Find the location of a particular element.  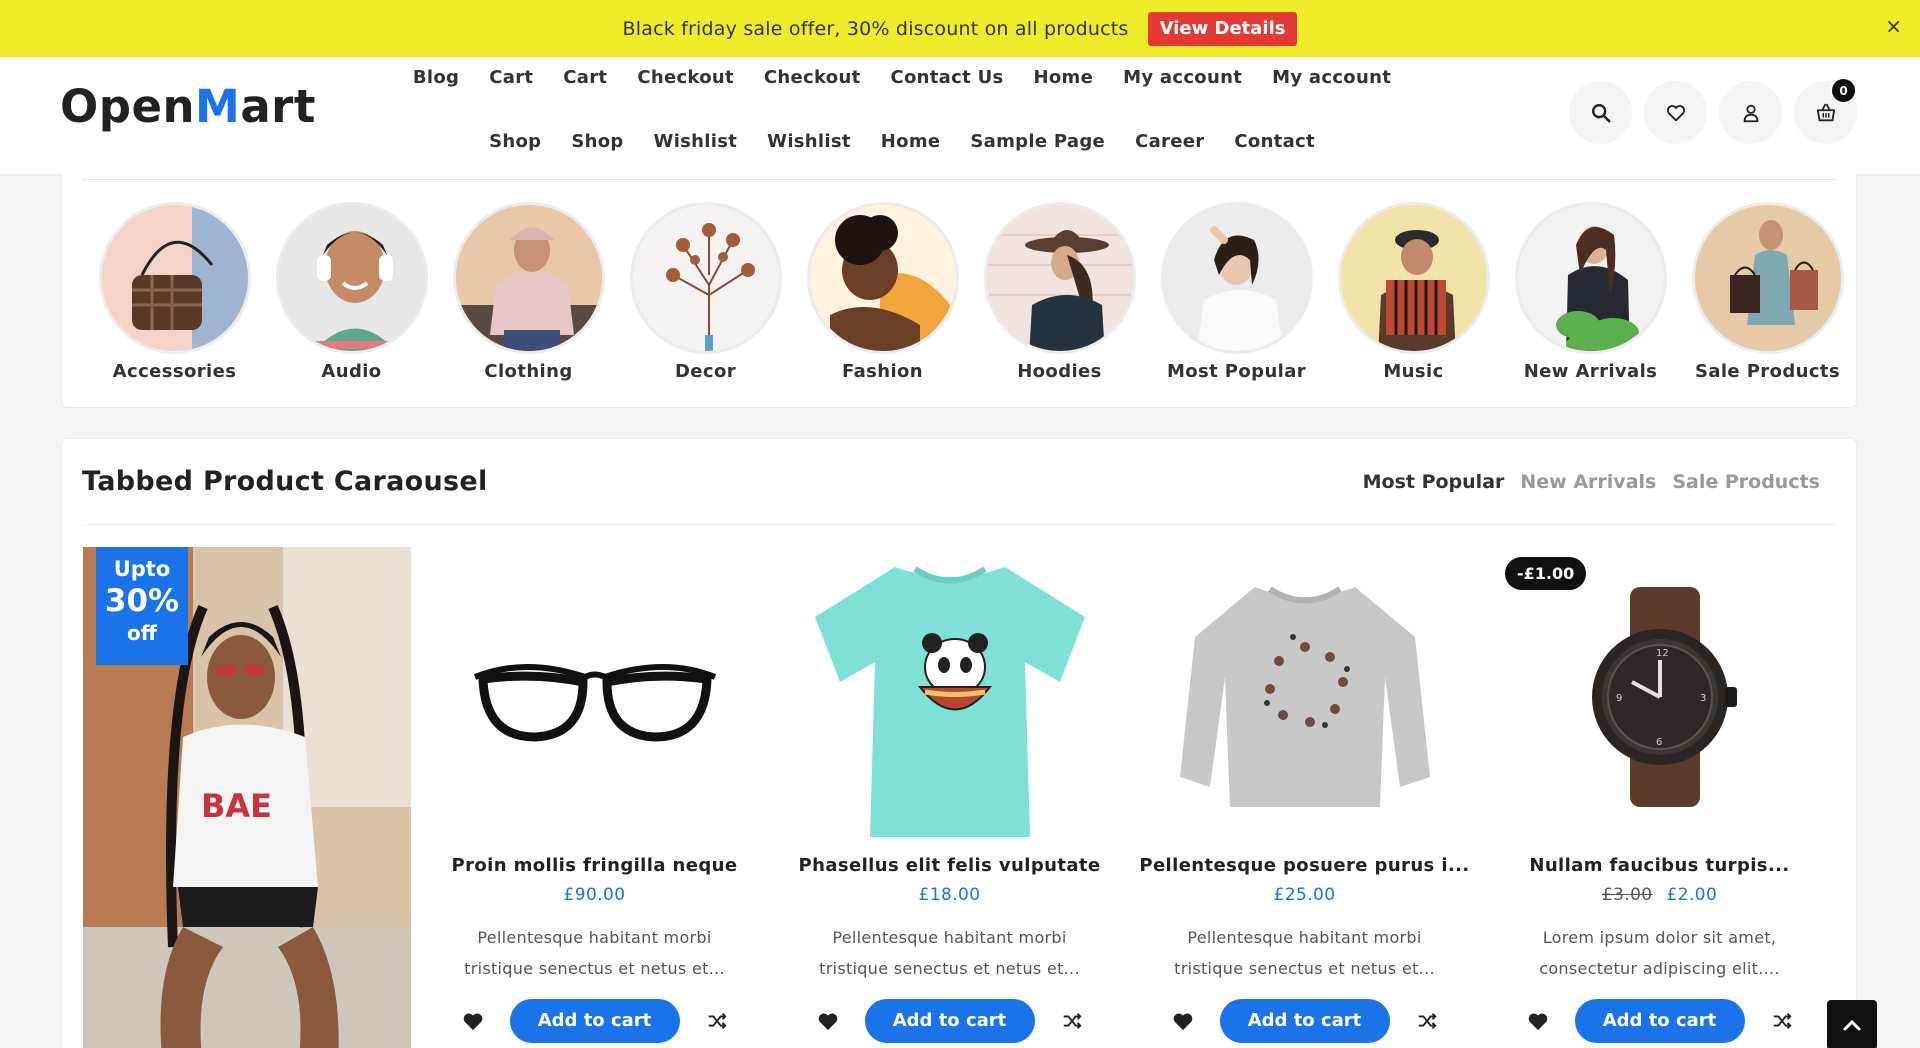

tab-new-arrivals: New Arrivals is located at coordinates (1588, 482).